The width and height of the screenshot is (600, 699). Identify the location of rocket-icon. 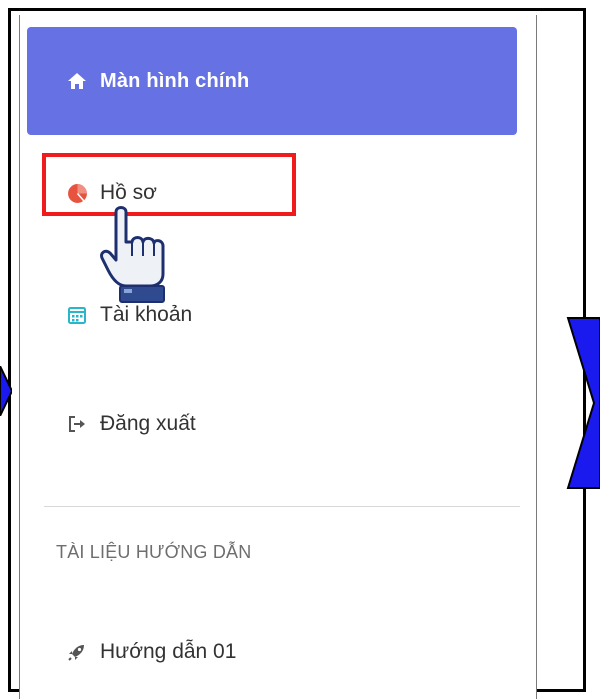
(77, 652).